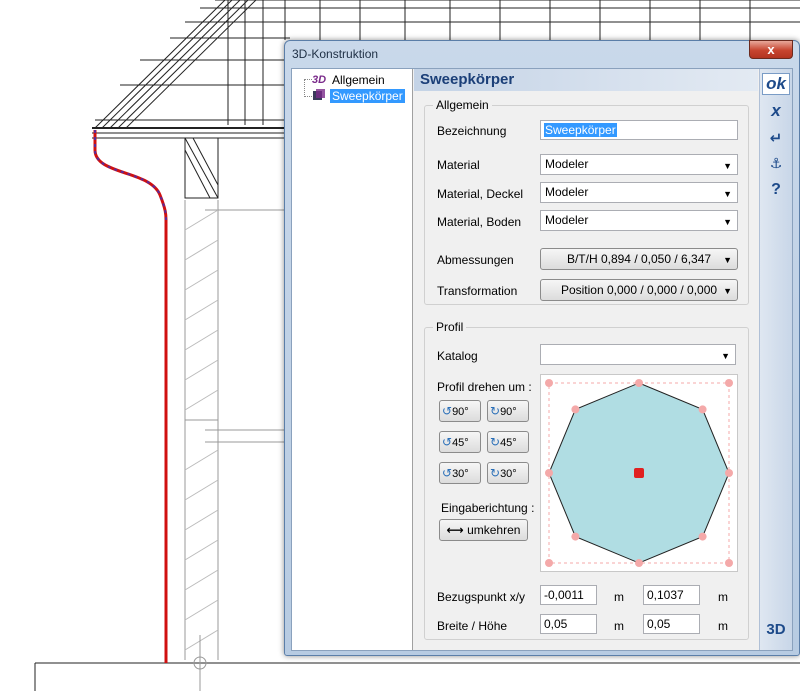 Image resolution: width=800 pixels, height=691 pixels. What do you see at coordinates (457, 530) in the screenshot?
I see `double-arrow-icon: ⟷` at bounding box center [457, 530].